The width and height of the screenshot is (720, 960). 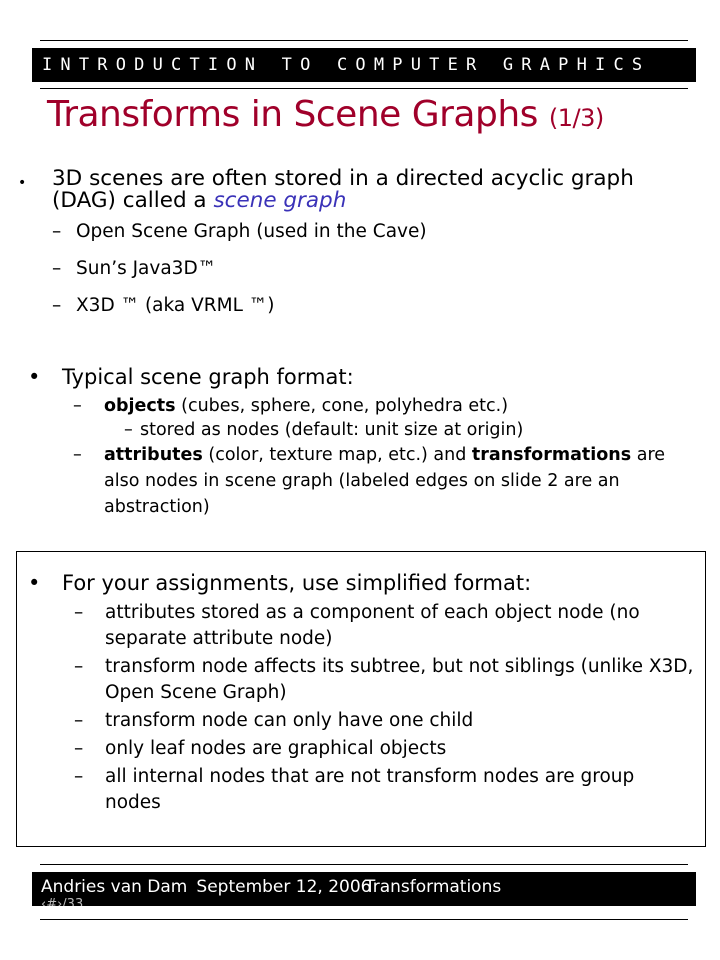 I want to click on footer-topic: Transformations, so click(x=433, y=887).